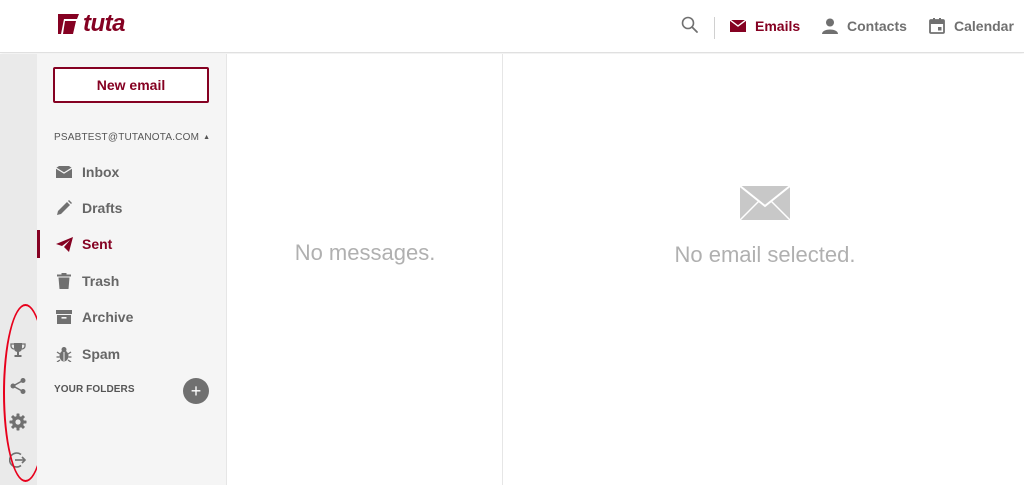 The image size is (1024, 485). What do you see at coordinates (101, 172) in the screenshot?
I see `folder-inbox-label: Inbox` at bounding box center [101, 172].